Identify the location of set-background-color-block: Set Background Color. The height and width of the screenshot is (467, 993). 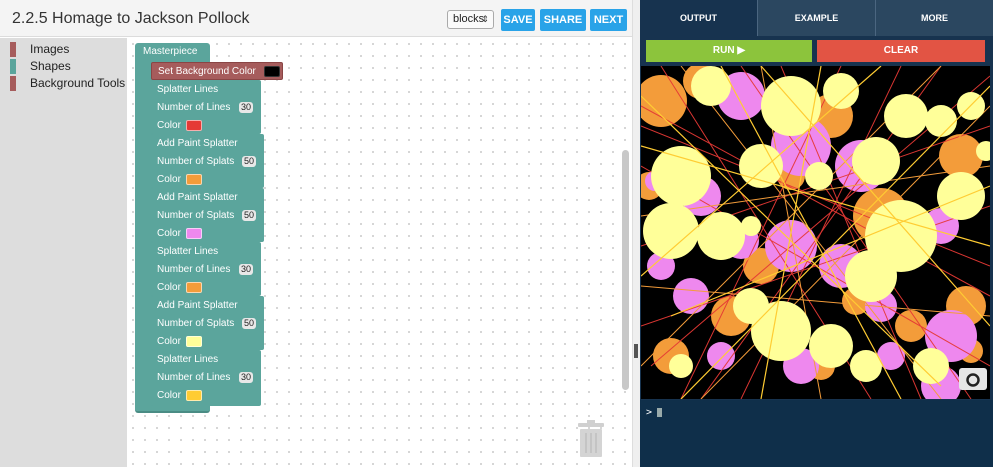
(217, 71).